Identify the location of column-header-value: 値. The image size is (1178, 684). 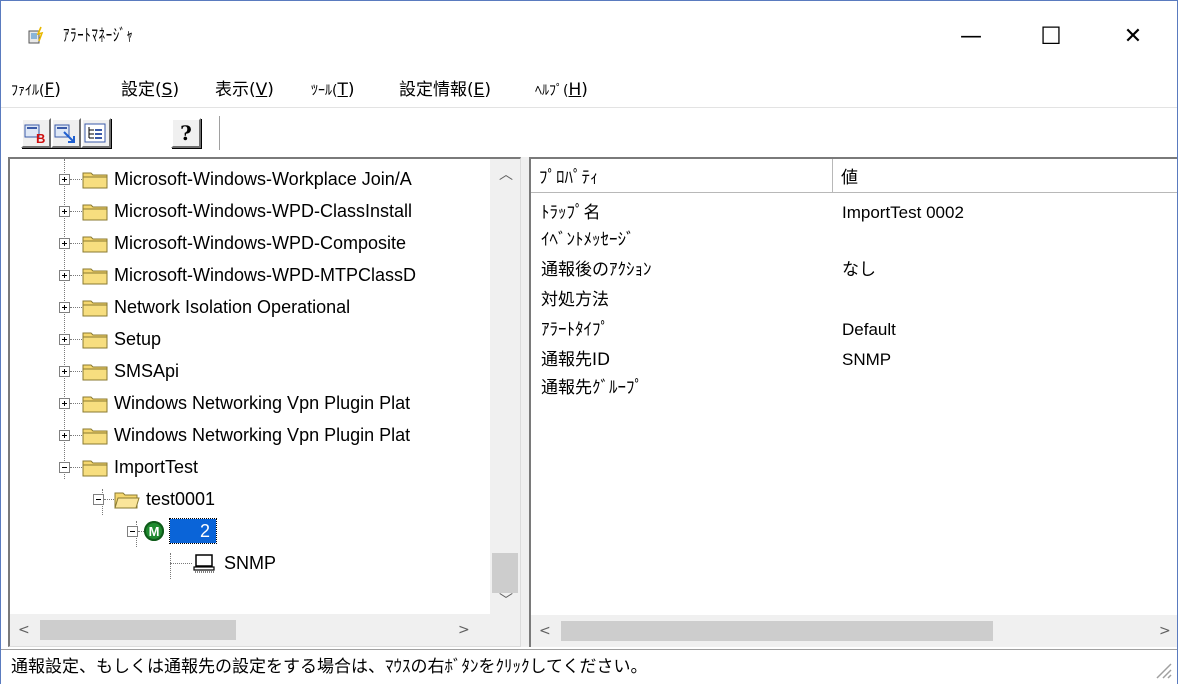
(1005, 176).